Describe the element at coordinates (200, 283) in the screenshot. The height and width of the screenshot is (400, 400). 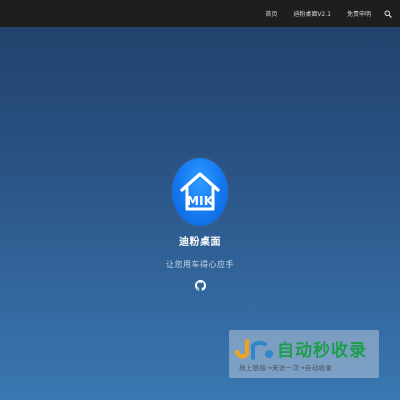
I see `github-icon` at that location.